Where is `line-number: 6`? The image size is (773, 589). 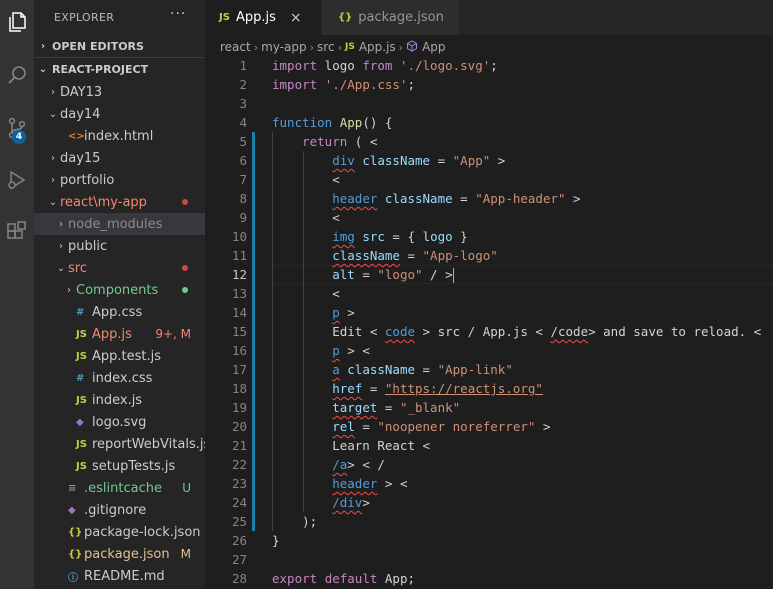 line-number: 6 is located at coordinates (243, 160).